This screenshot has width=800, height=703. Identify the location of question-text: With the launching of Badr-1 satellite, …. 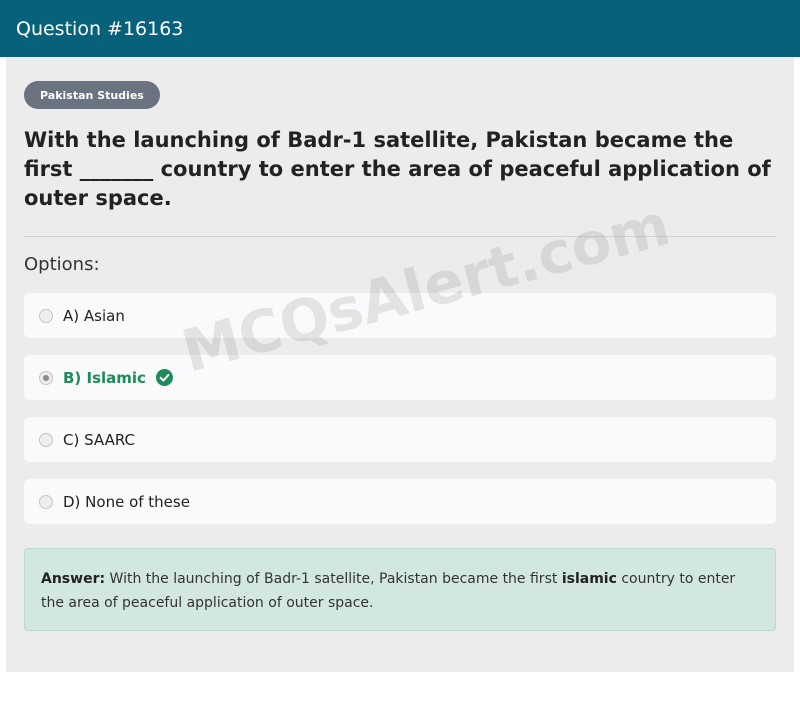
(397, 169).